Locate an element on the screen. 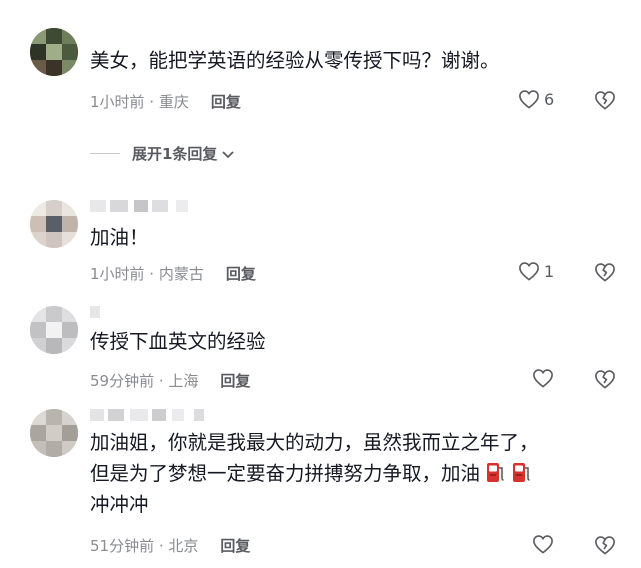  like-count: 1 is located at coordinates (549, 271).